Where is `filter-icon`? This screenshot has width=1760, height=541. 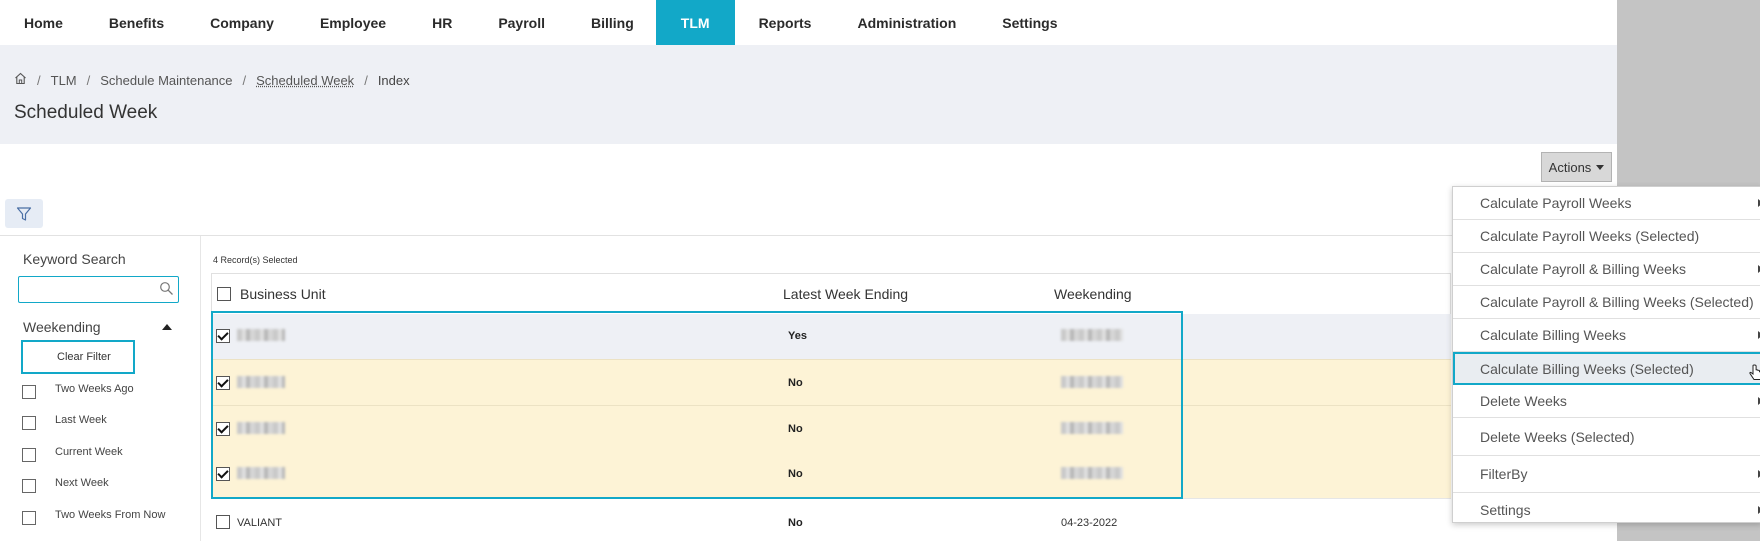
filter-icon is located at coordinates (24, 213).